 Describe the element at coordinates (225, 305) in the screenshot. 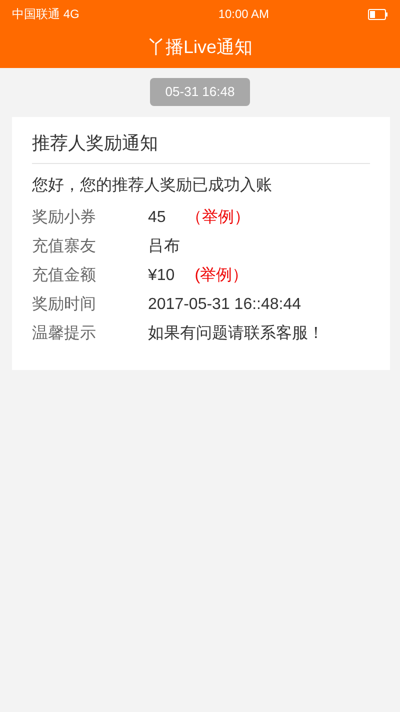

I see `field-value: 2017-05-31 16::48:44` at that location.